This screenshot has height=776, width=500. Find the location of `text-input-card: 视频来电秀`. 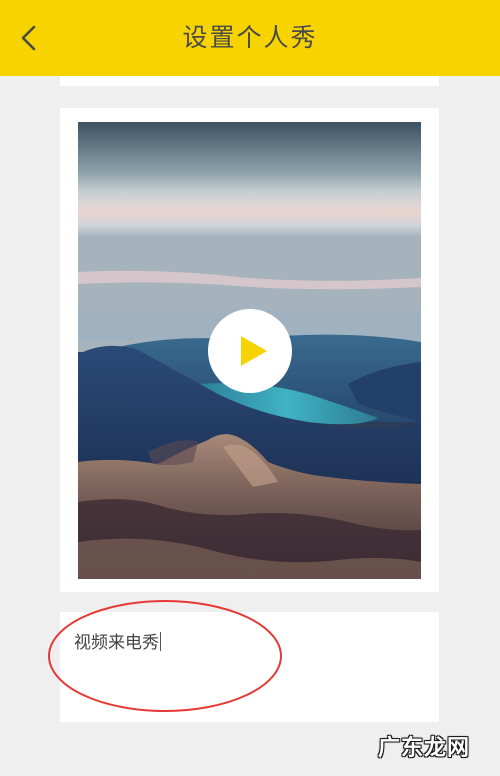

text-input-card: 视频来电秀 is located at coordinates (249, 667).